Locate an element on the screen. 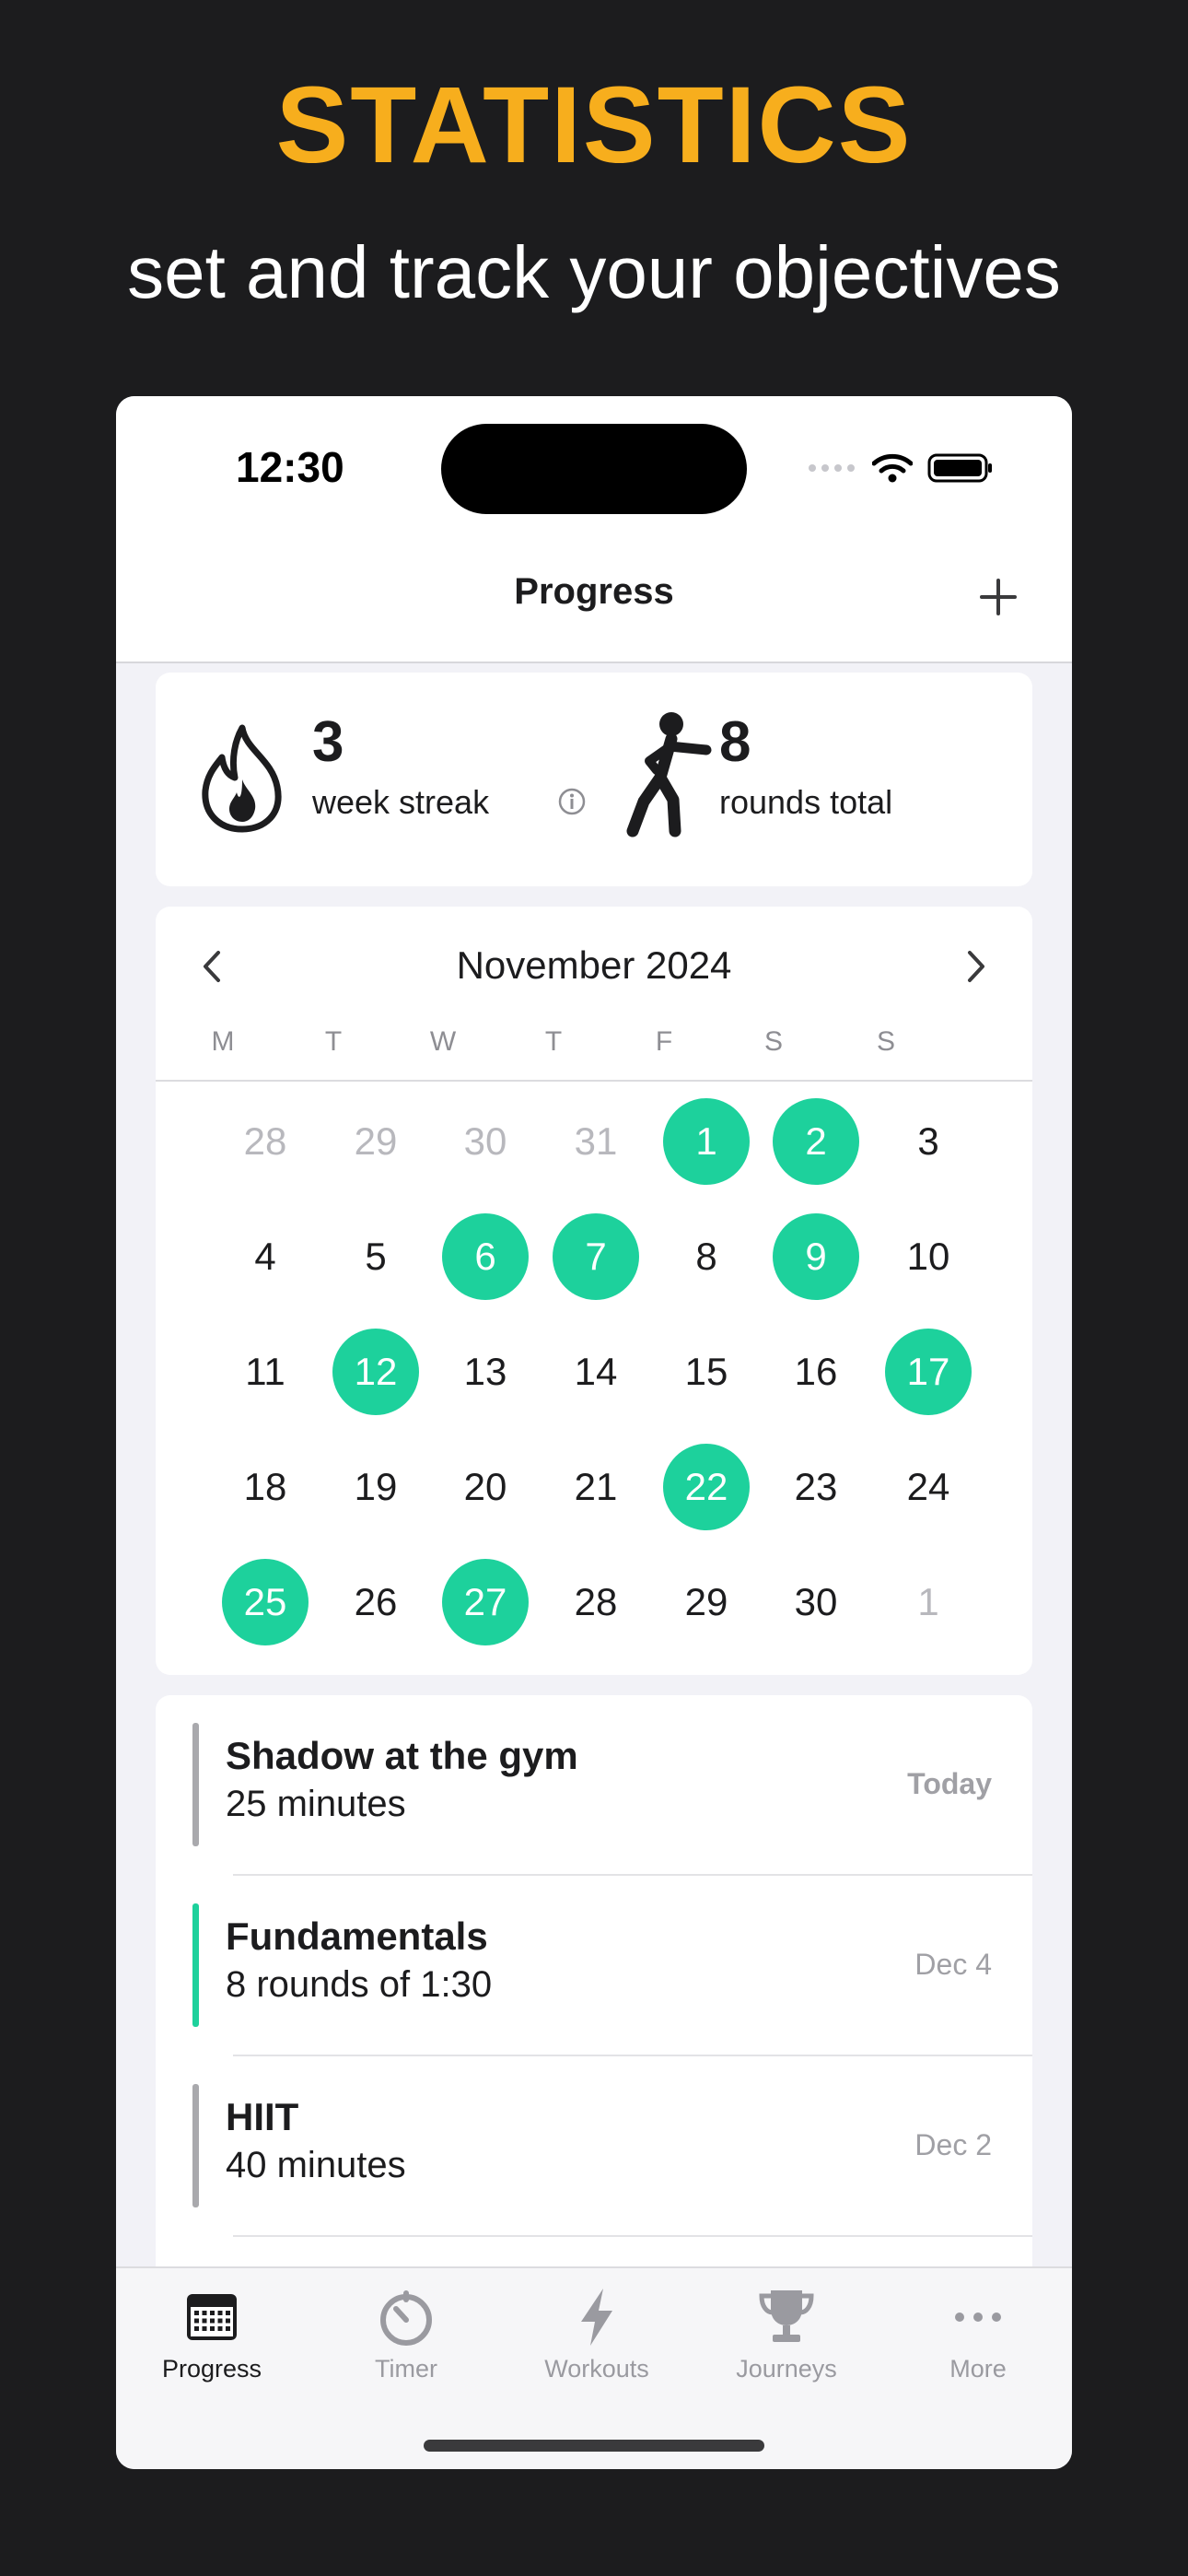 This screenshot has height=2576, width=1188. page-title: Progress is located at coordinates (594, 591).